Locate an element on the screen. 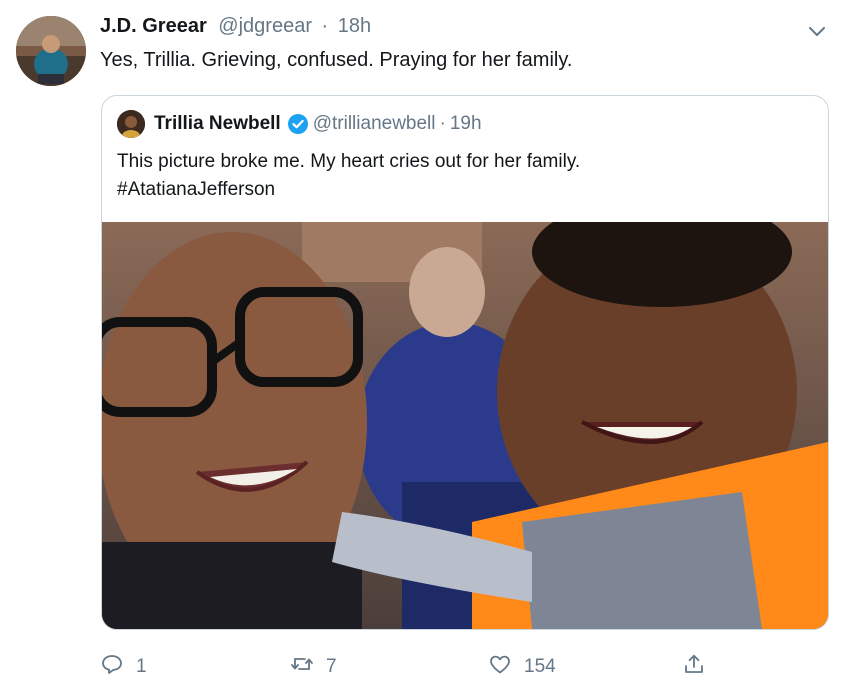  quoted-author-name: Trillia Newbell is located at coordinates (217, 124).